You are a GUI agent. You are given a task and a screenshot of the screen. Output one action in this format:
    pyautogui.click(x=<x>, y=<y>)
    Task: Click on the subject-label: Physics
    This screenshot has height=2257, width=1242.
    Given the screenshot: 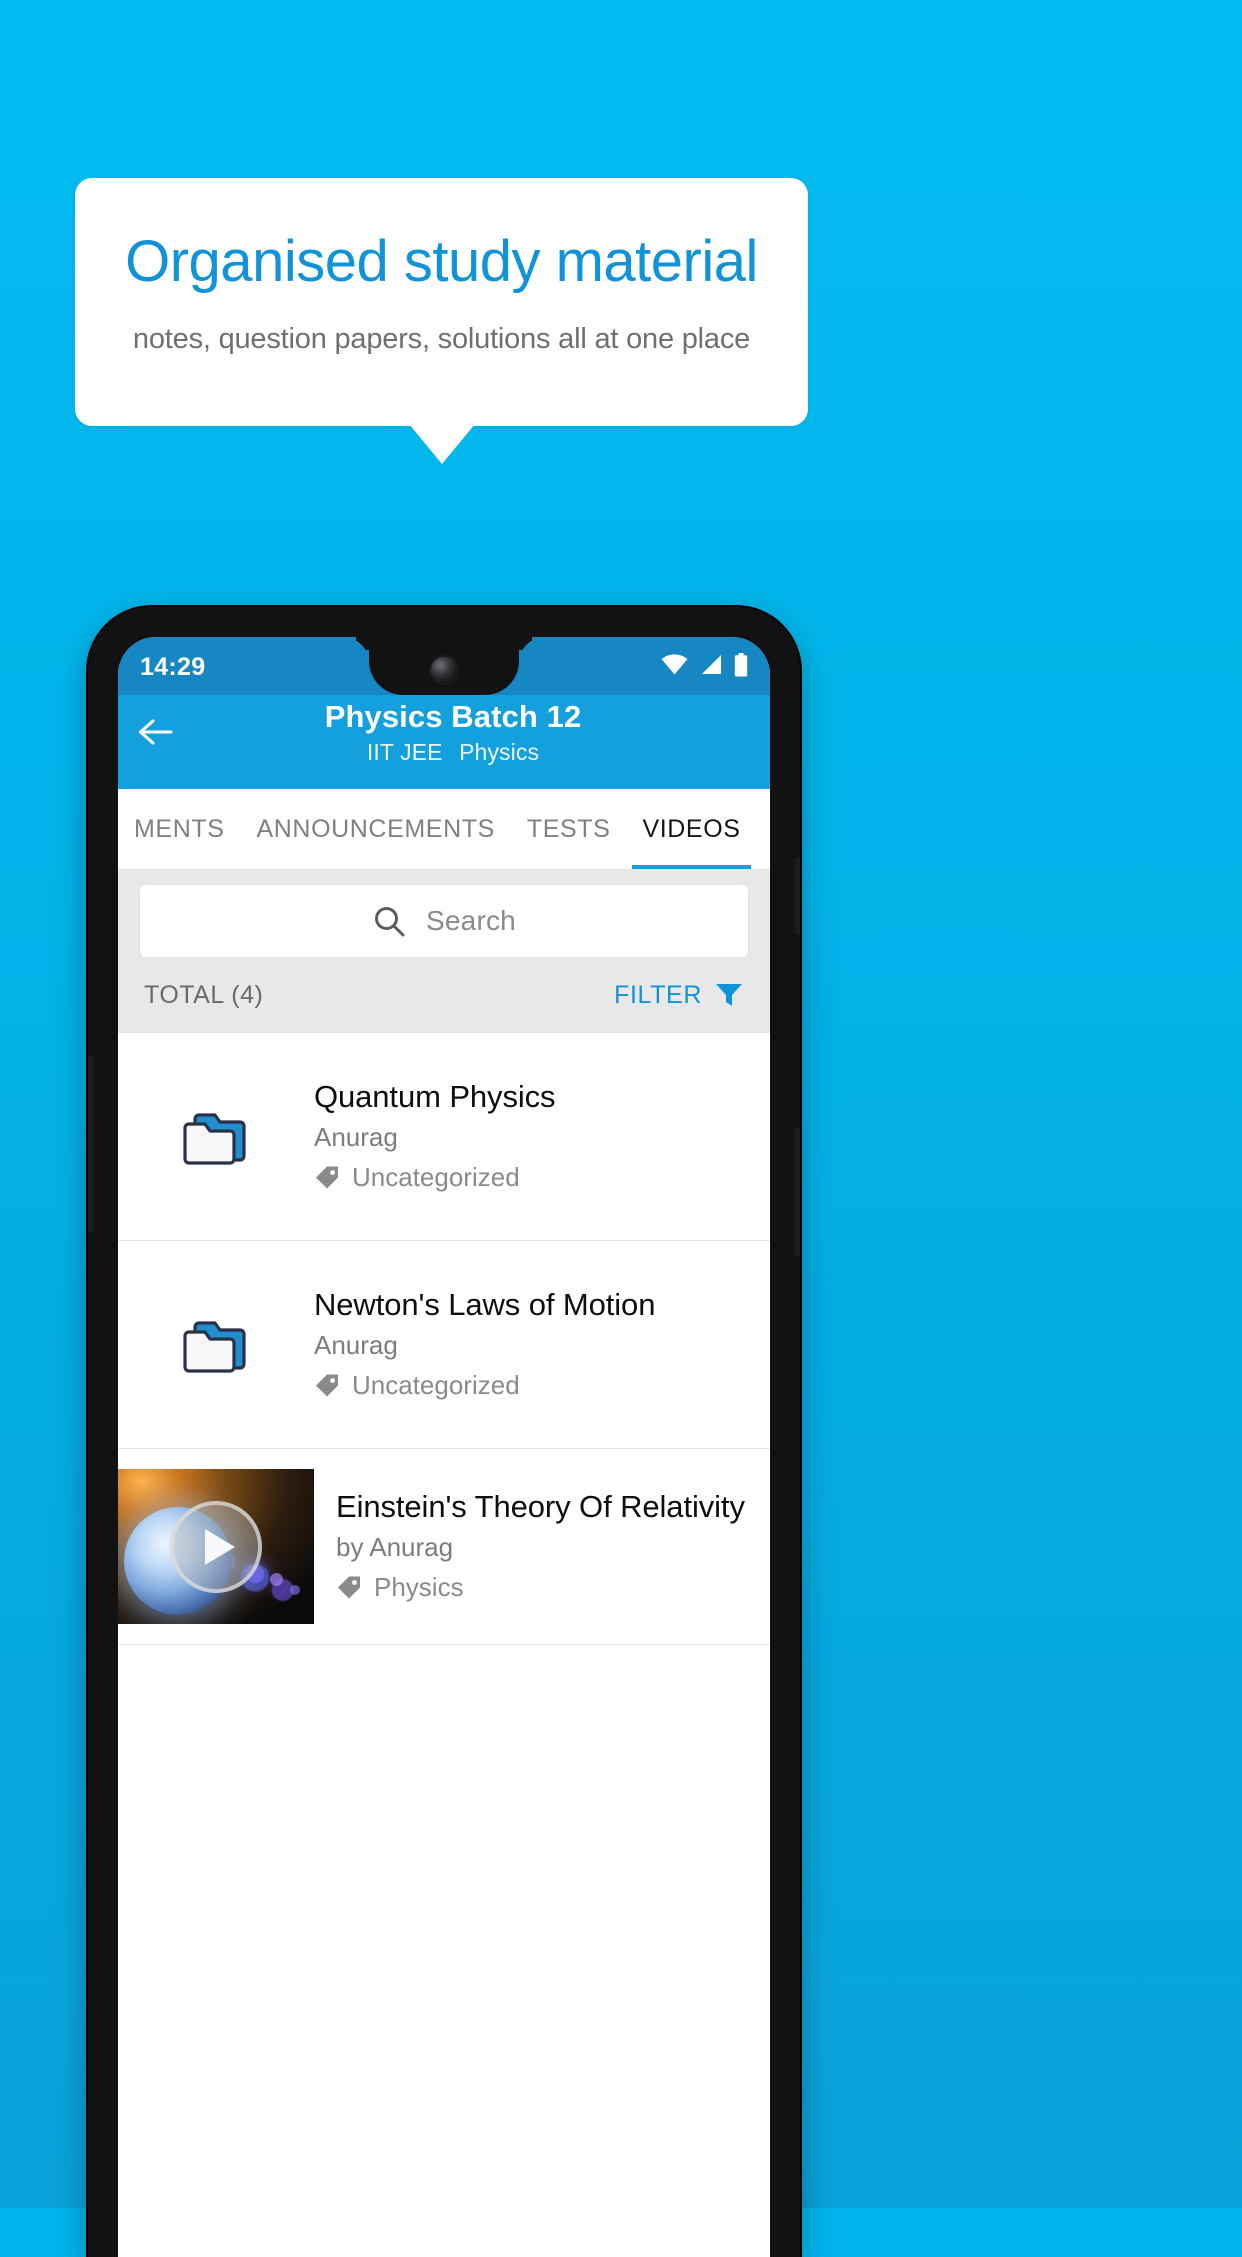 What is the action you would take?
    pyautogui.click(x=499, y=751)
    